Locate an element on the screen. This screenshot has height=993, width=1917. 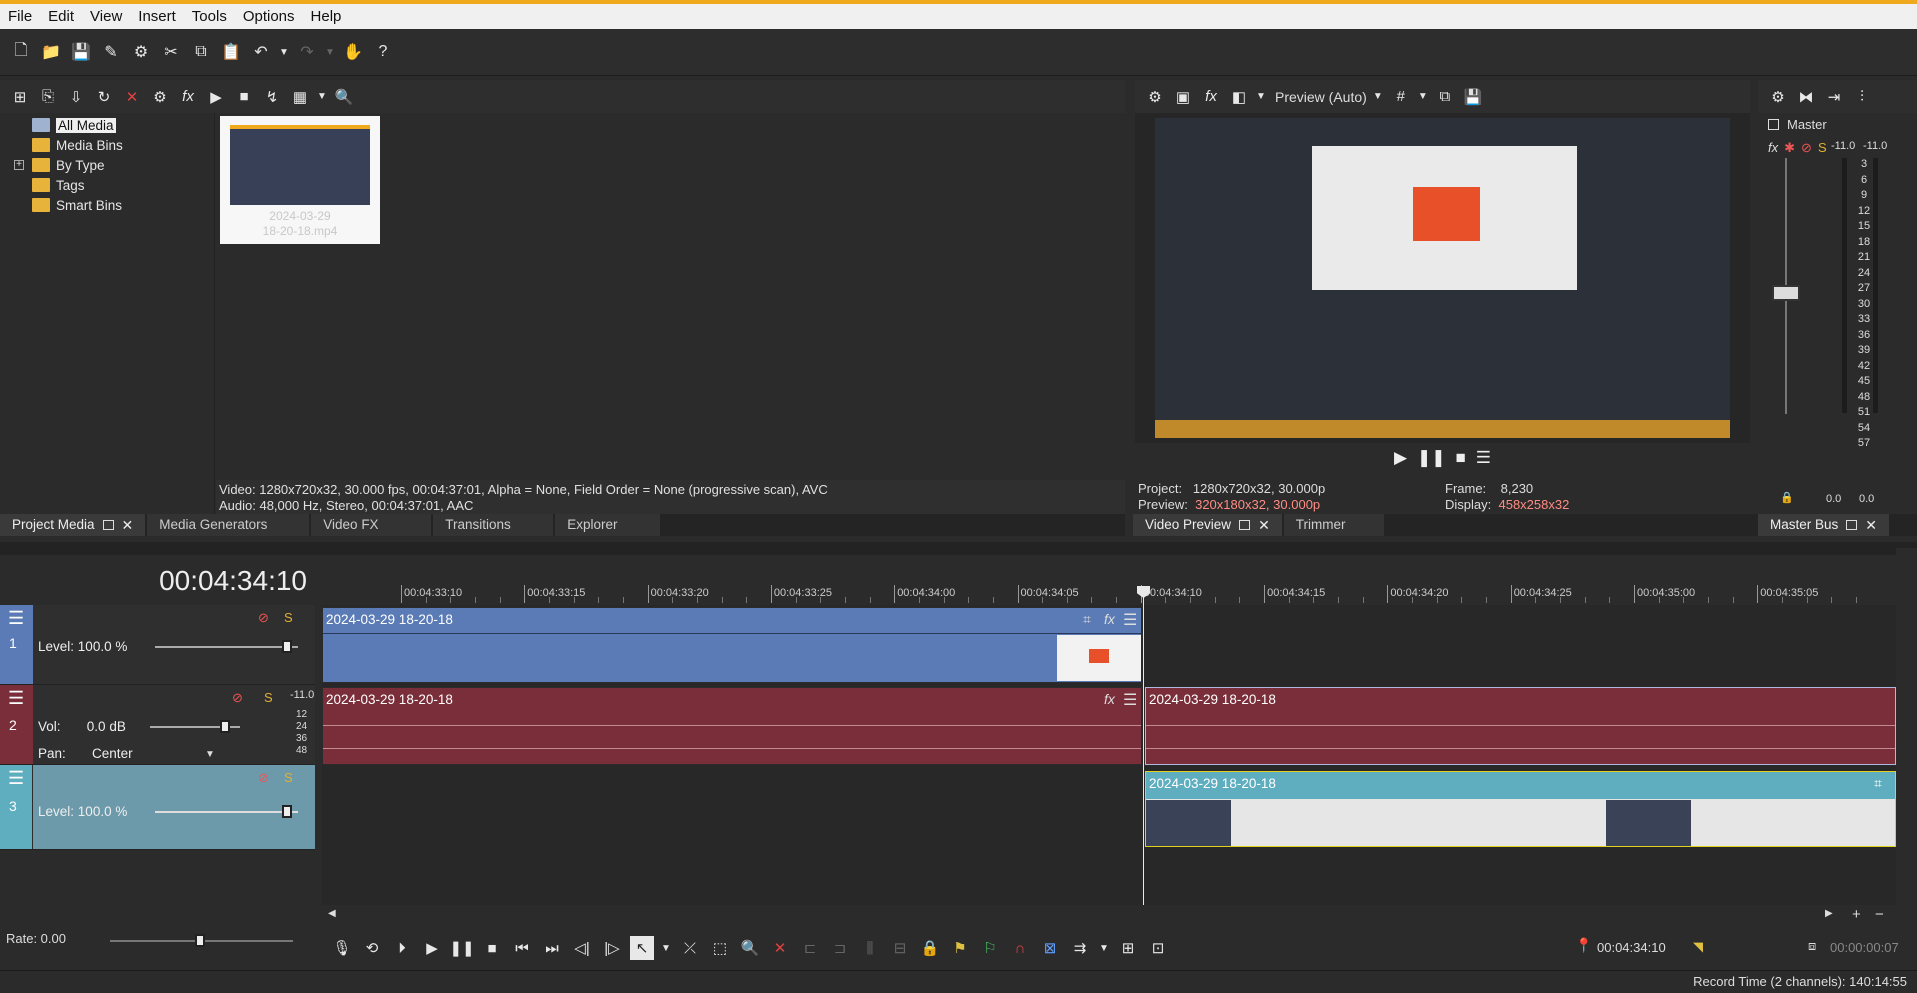
tab-trimmer: Trimmer is located at coordinates (1333, 525).